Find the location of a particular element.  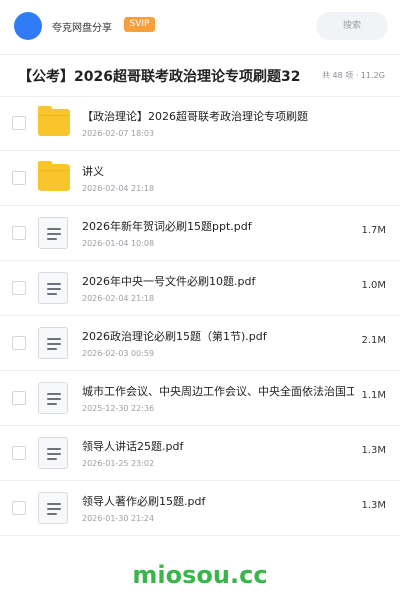

file-date: 2026-02-07 18:03 is located at coordinates (118, 133).